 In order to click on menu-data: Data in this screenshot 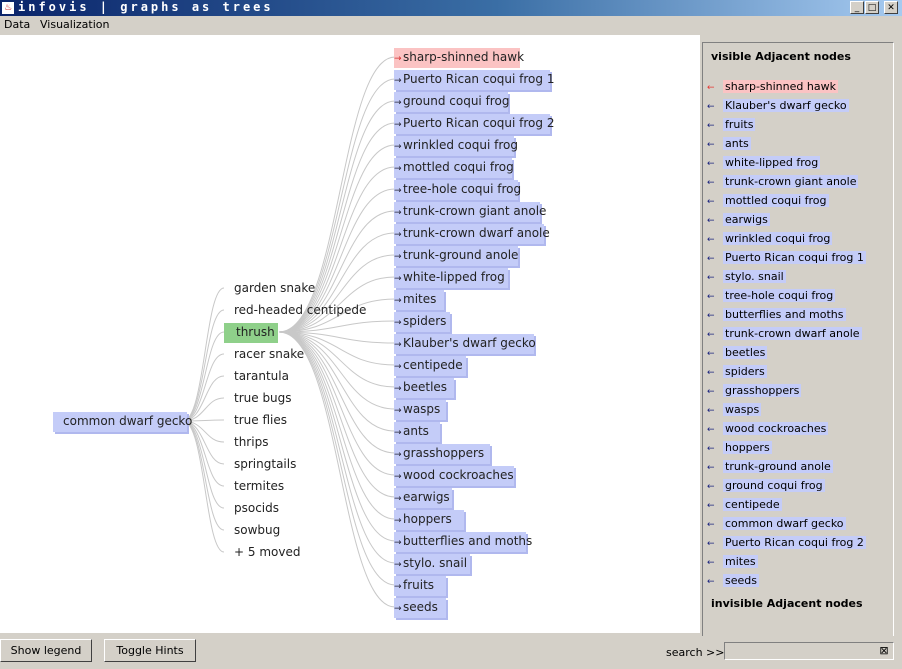, I will do `click(17, 24)`.